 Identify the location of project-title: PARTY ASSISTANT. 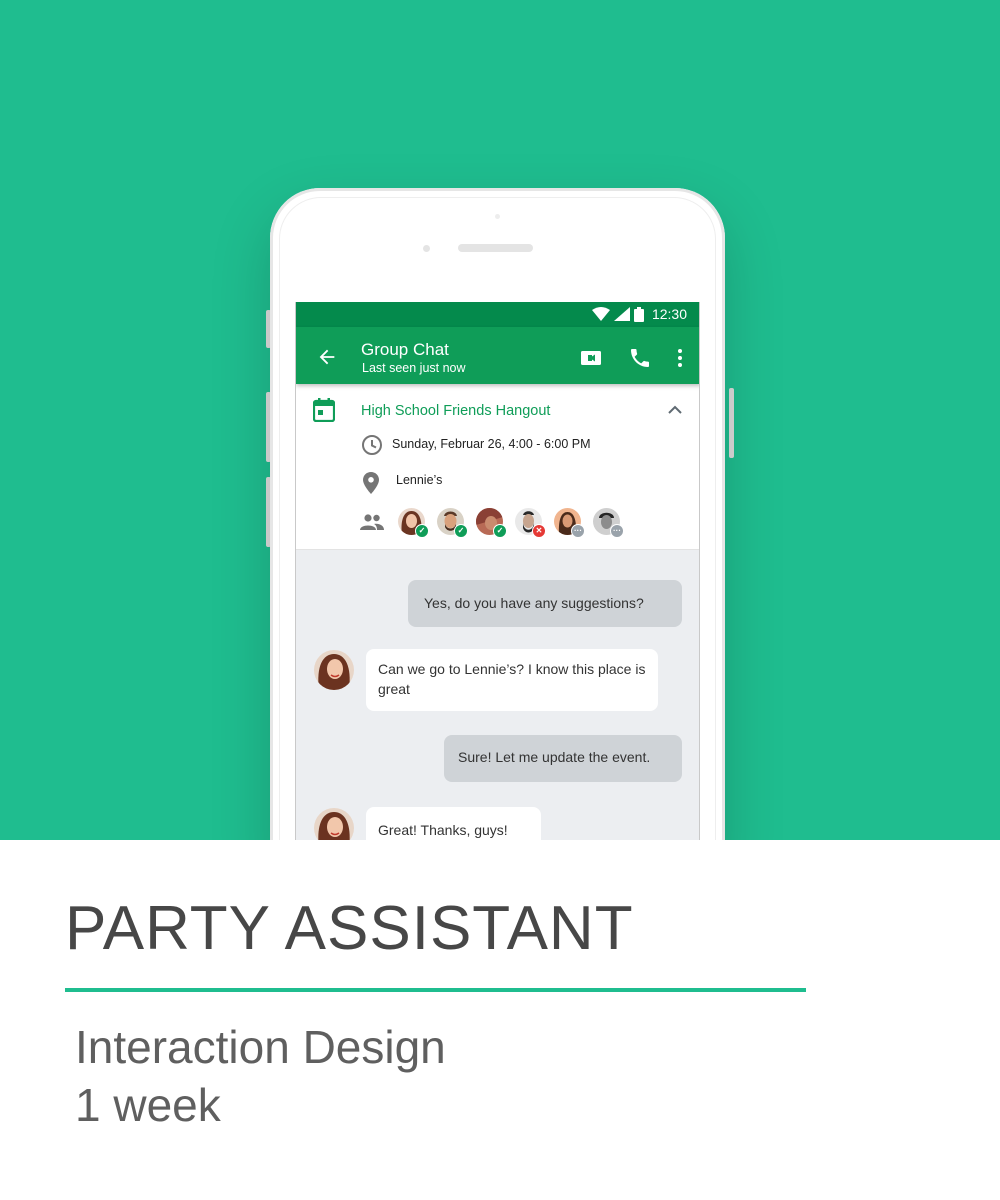
(349, 928).